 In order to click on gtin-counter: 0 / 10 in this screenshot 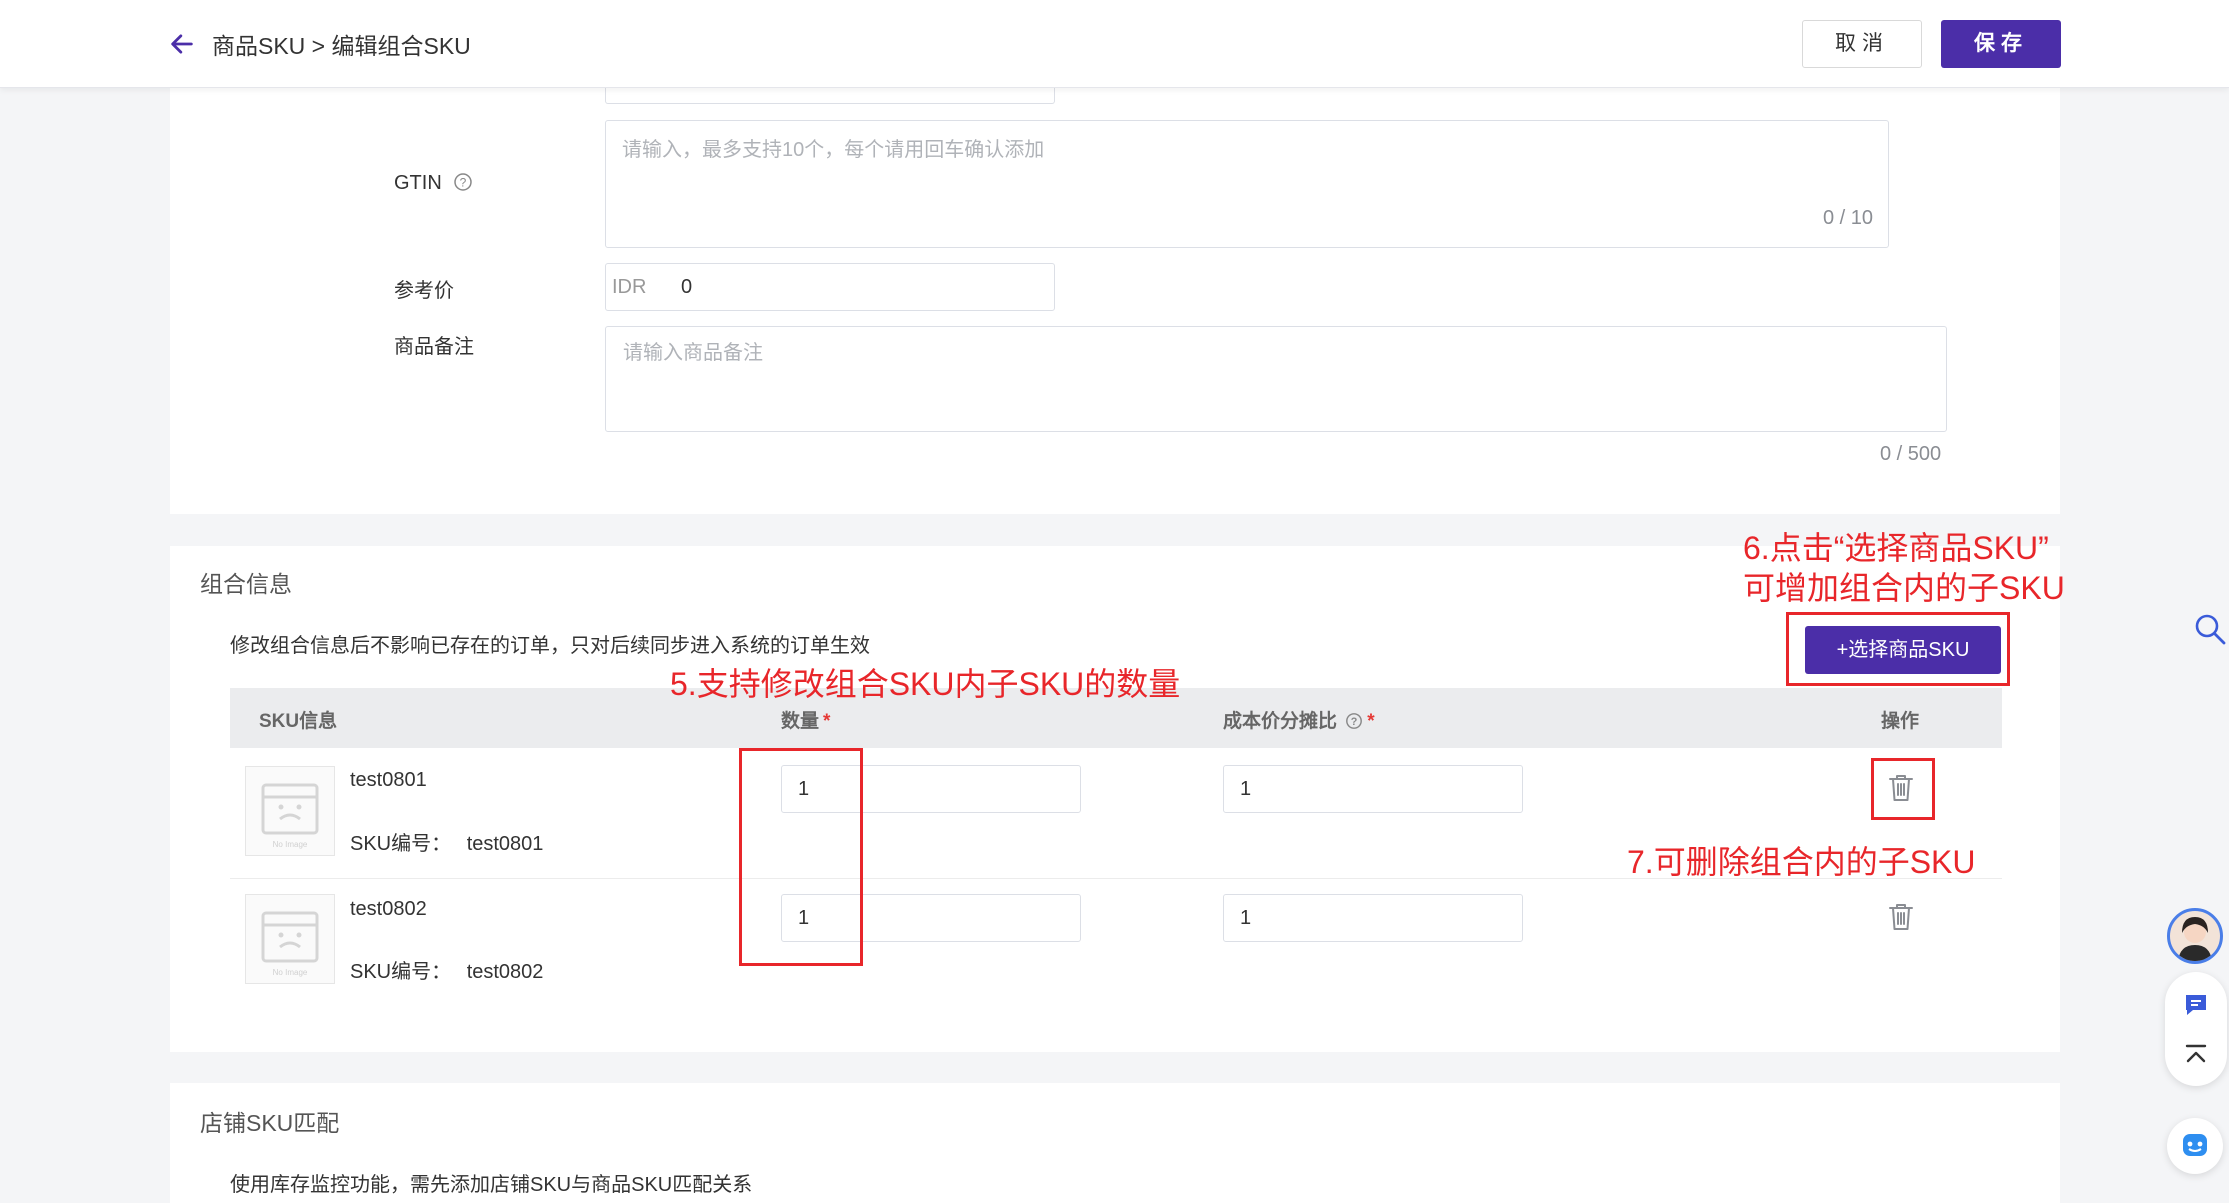, I will do `click(1847, 218)`.